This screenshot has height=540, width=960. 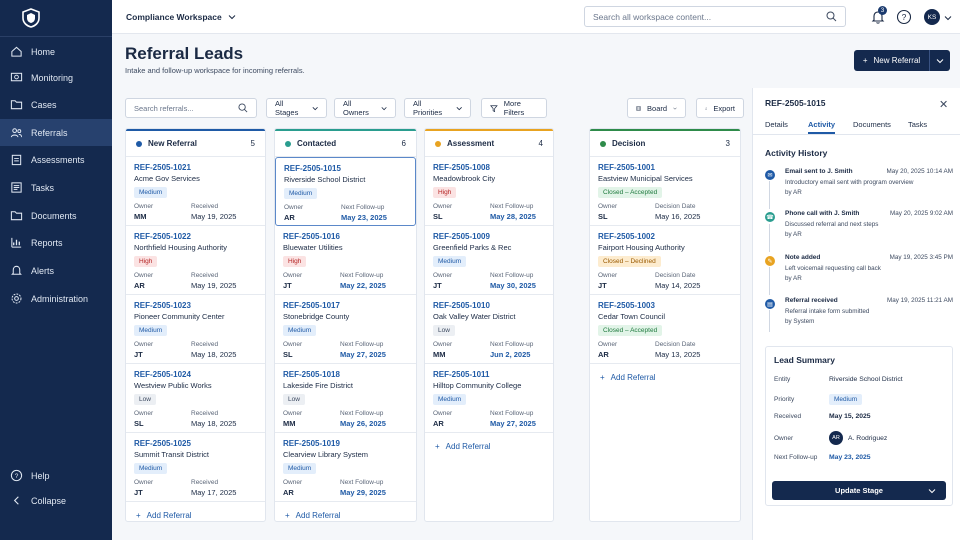 I want to click on sidebar-item-monitoring: Monitoring, so click(x=56, y=77).